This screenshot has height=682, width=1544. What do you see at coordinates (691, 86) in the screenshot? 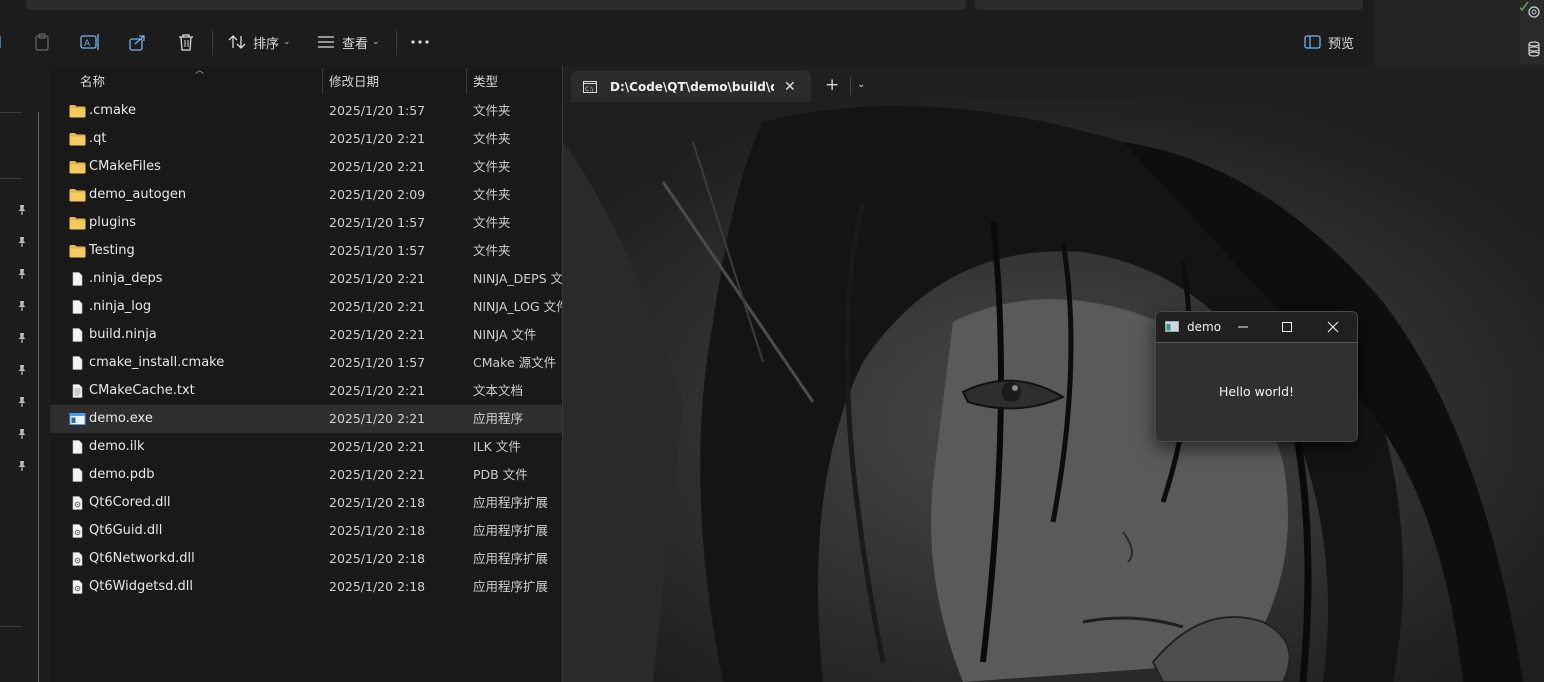
I see `terminal-tab: C:\ D:\Code\QT\demo\build\demo.exe ✕` at bounding box center [691, 86].